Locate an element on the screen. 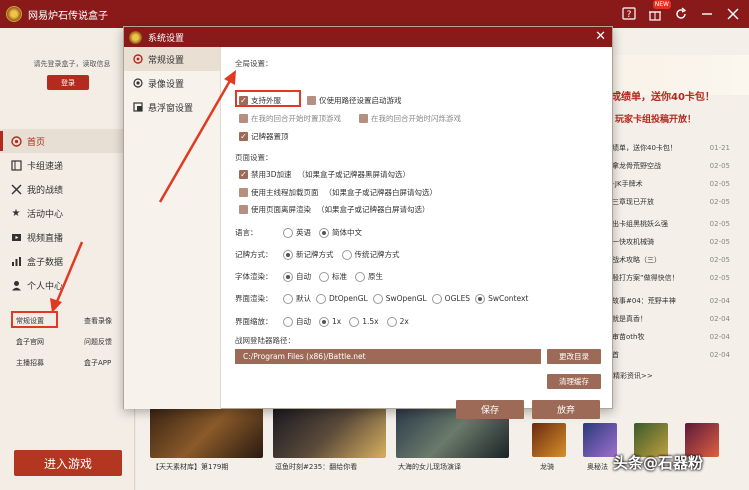 Image resolution: width=749 pixels, height=490 pixels. news-item: 绩单，送你40卡包！ 01-21 is located at coordinates (671, 148).